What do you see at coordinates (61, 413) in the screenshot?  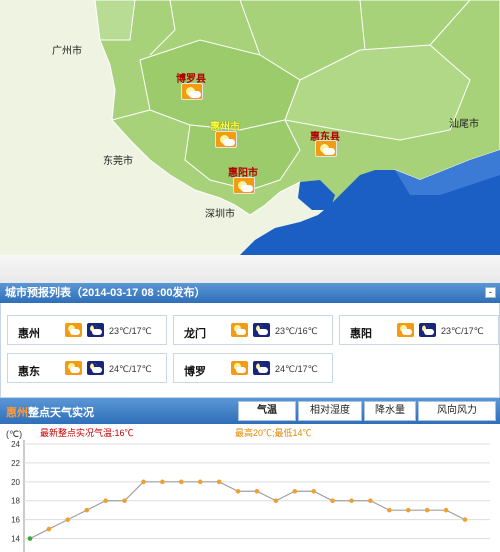 I see `observation-title-text: 整点天气实况` at bounding box center [61, 413].